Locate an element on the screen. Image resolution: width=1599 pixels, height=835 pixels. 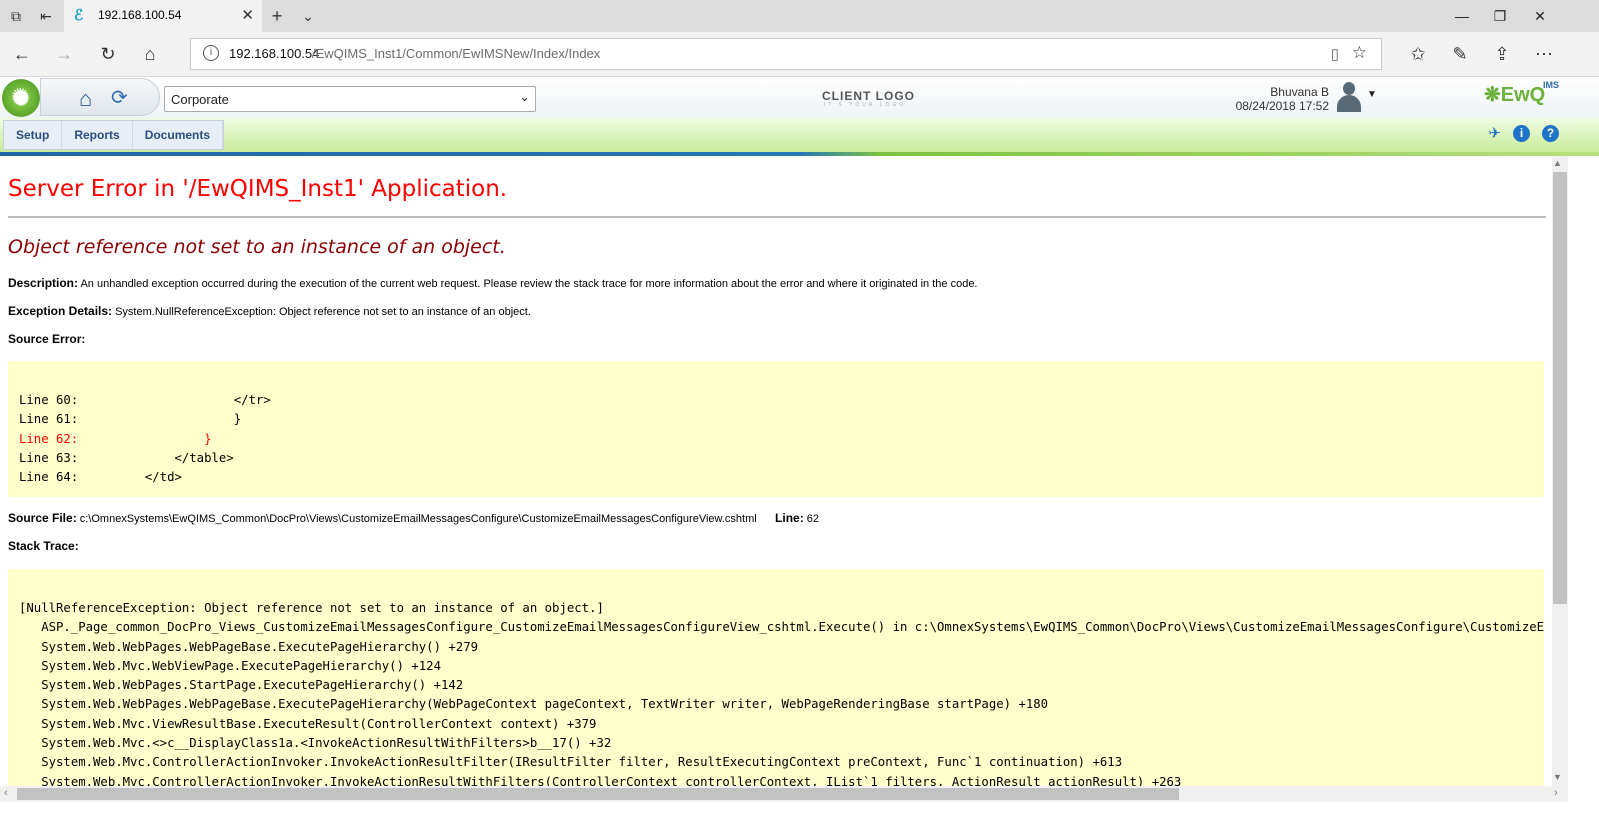
menu-item-reports: Reports is located at coordinates (97, 135).